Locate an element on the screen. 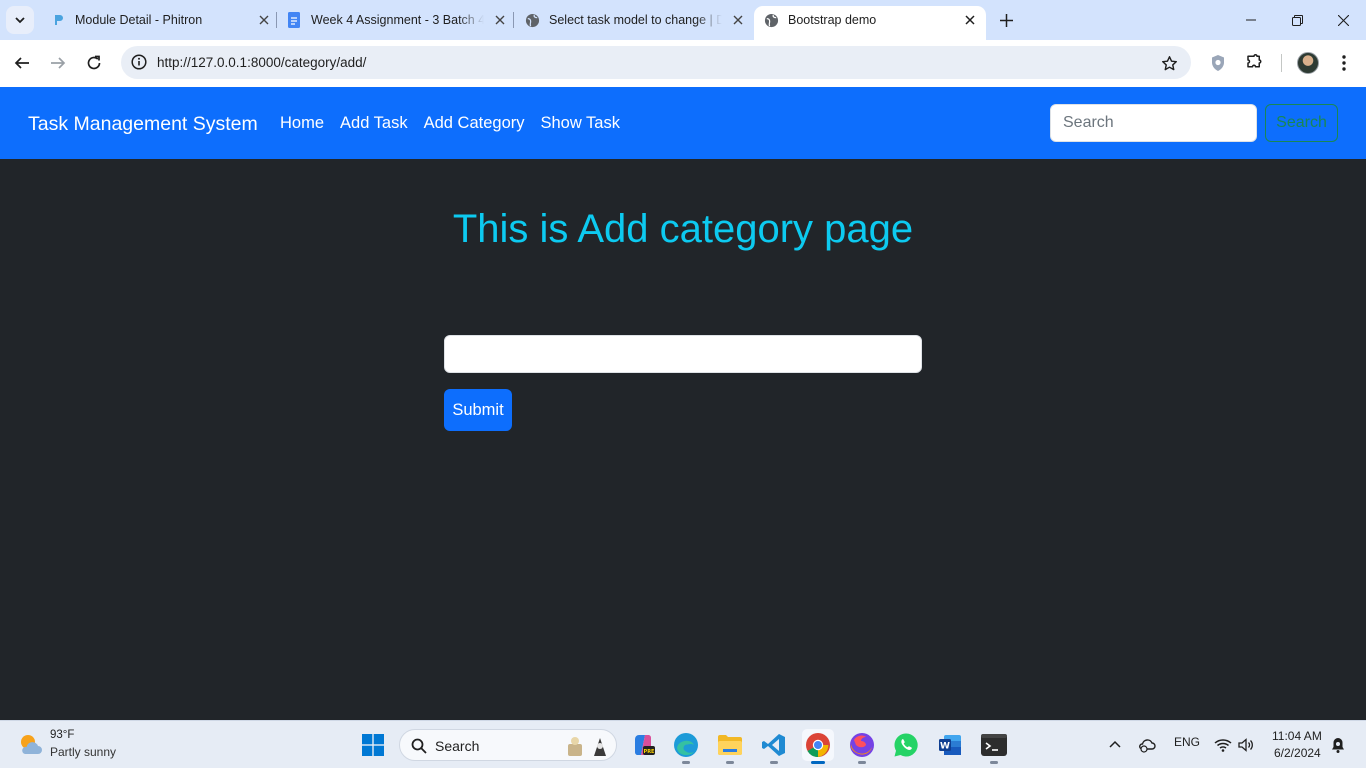 The image size is (1366, 768). taskbar-copilot: PRE is located at coordinates (643, 745).